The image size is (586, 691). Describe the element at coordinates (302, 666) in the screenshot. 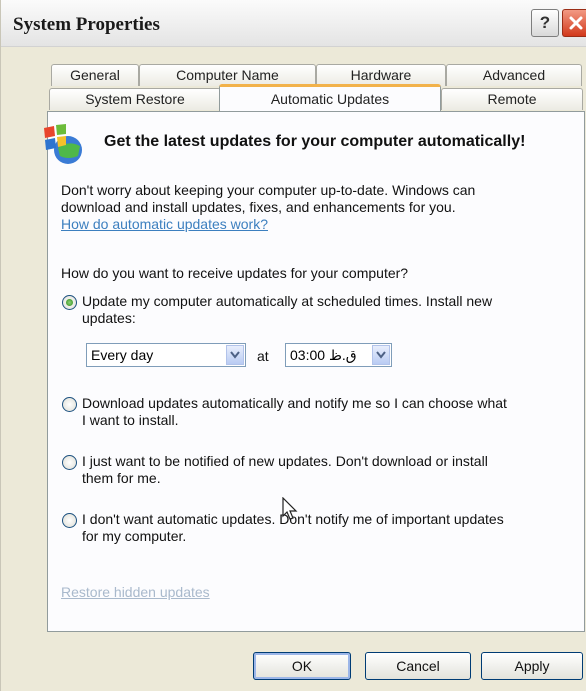

I see `ok-button: OK` at that location.